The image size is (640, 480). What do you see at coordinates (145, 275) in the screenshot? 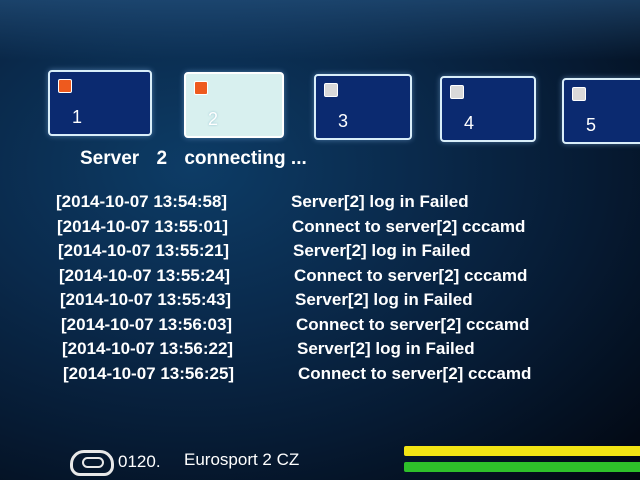
I see `log-timestamp: [2014-10-07 13:55:24]` at bounding box center [145, 275].